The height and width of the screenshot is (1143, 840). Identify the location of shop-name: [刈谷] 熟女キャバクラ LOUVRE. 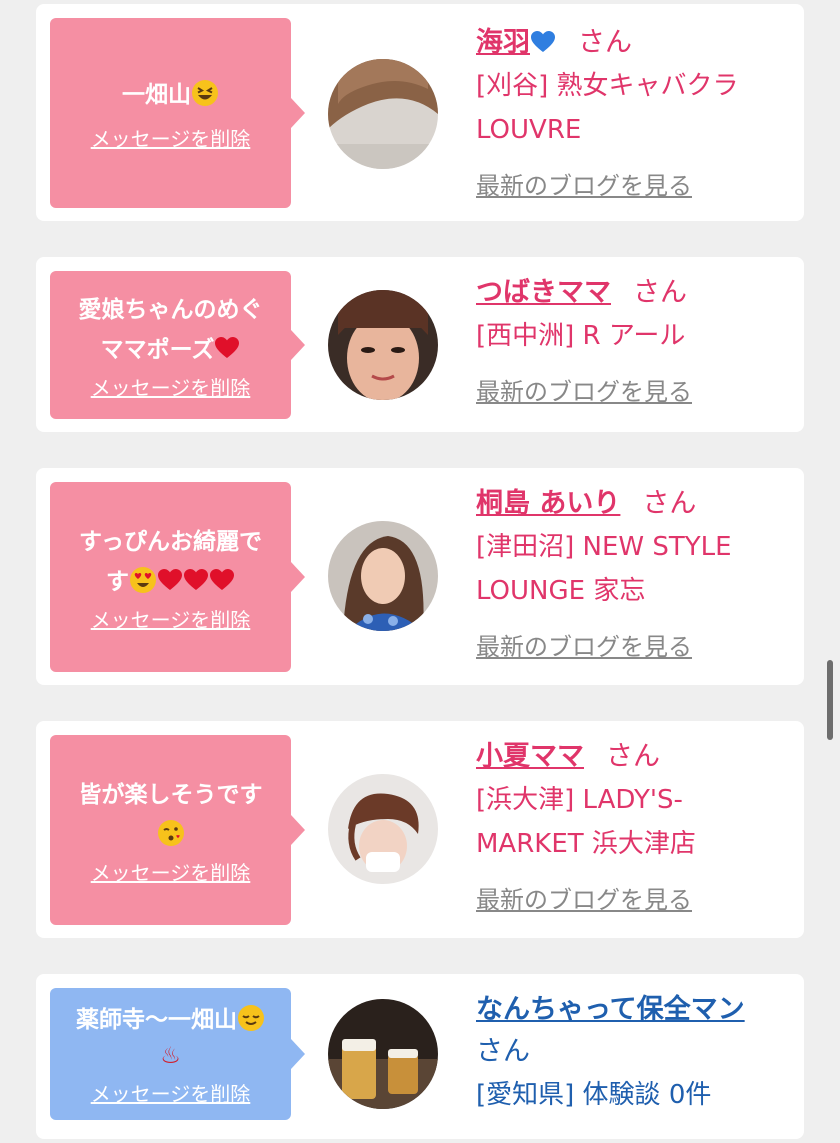
(607, 108).